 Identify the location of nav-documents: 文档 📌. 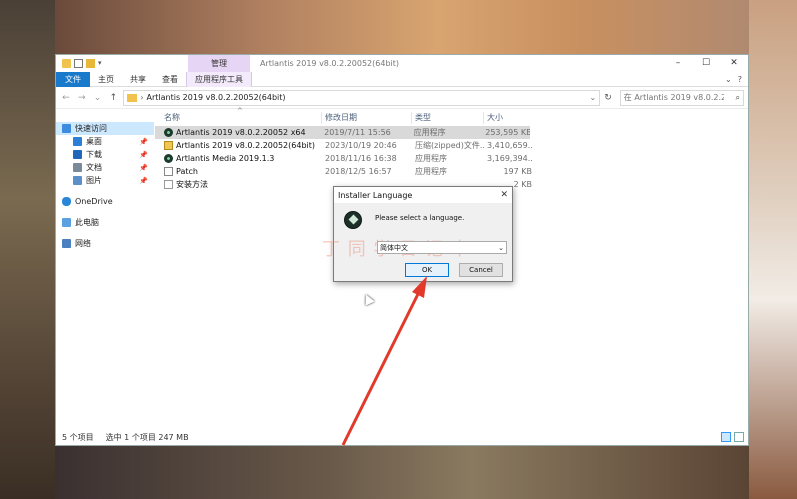
(105, 167).